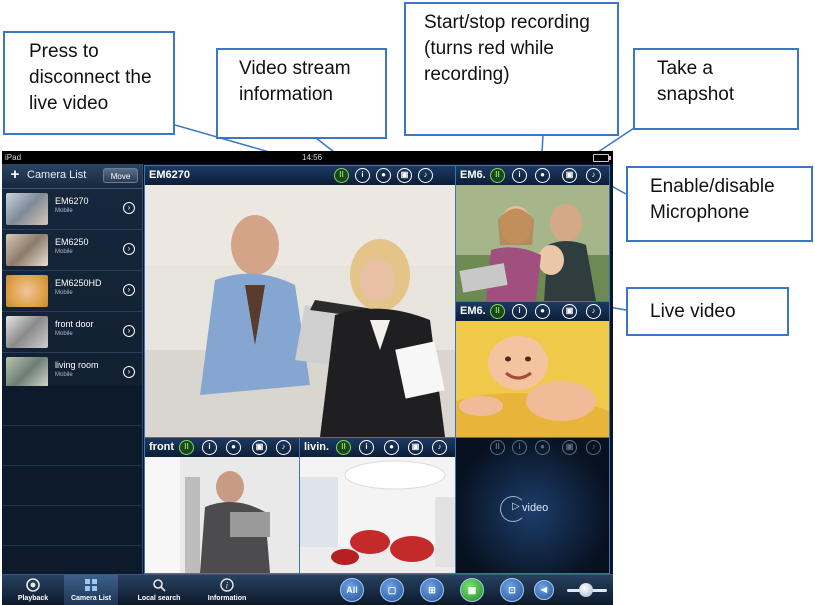 Image resolution: width=815 pixels, height=605 pixels. I want to click on camera-list-header: + Camera List Move, so click(72, 176).